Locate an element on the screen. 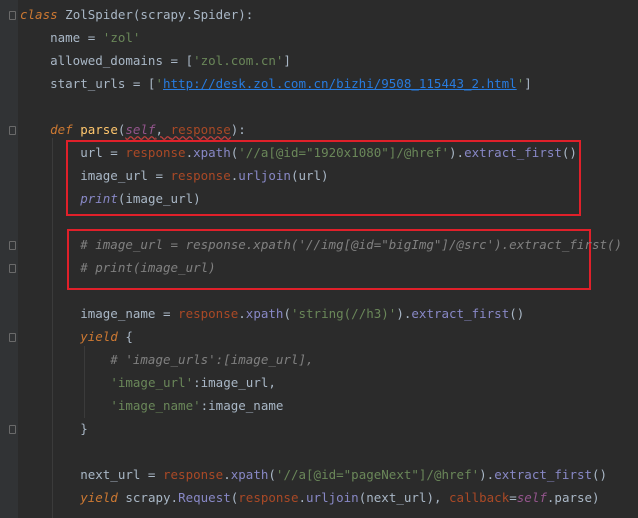 This screenshot has width=638, height=518. code-text: (next_url), is located at coordinates (404, 497).